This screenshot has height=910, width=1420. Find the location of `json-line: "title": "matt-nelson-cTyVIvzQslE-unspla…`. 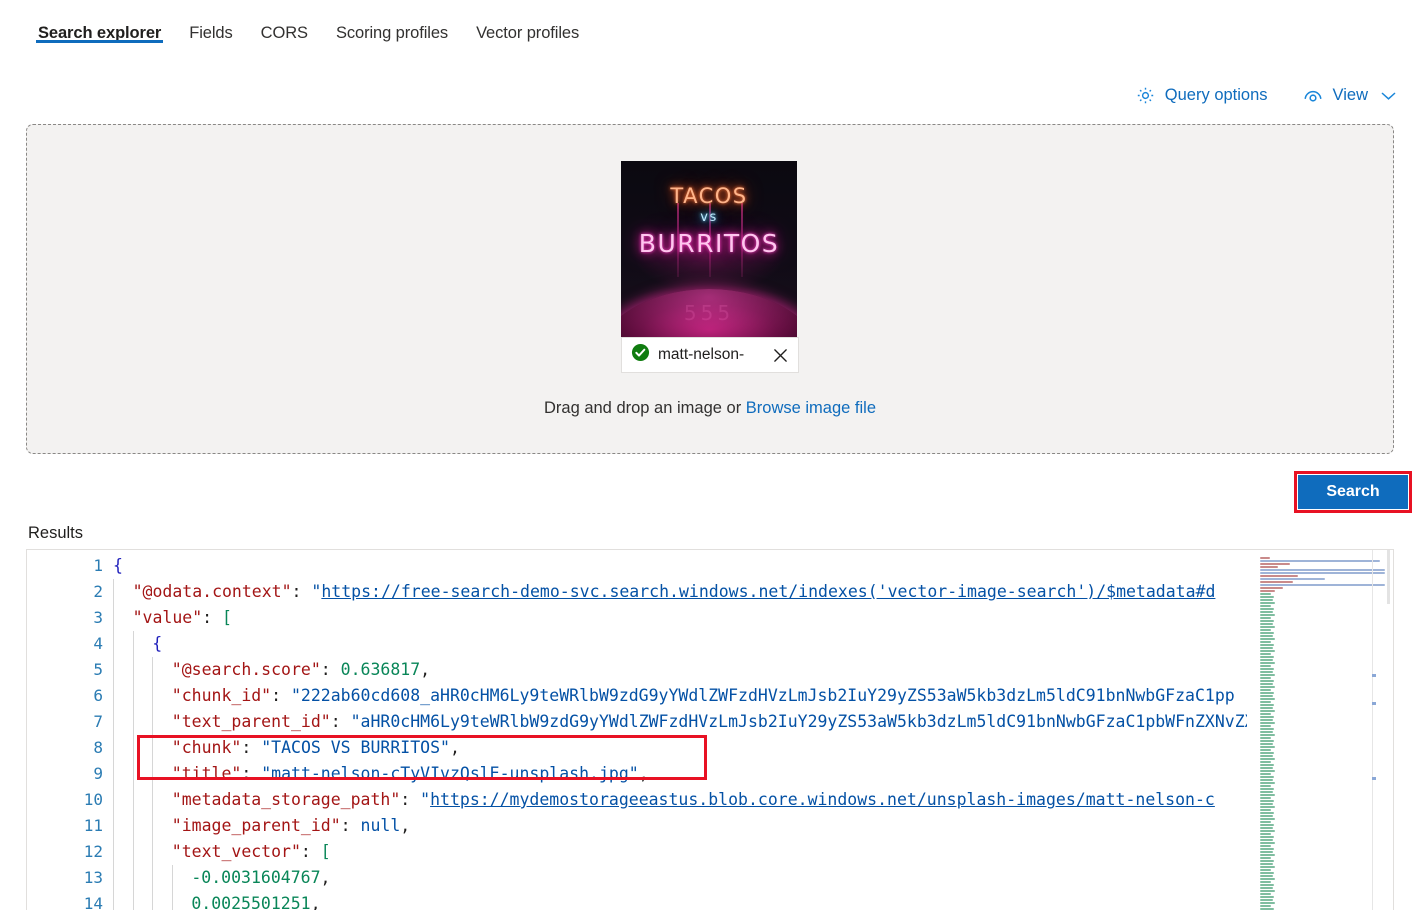

json-line: "title": "matt-nelson-cTyVIvzQslE-unspla… is located at coordinates (680, 774).